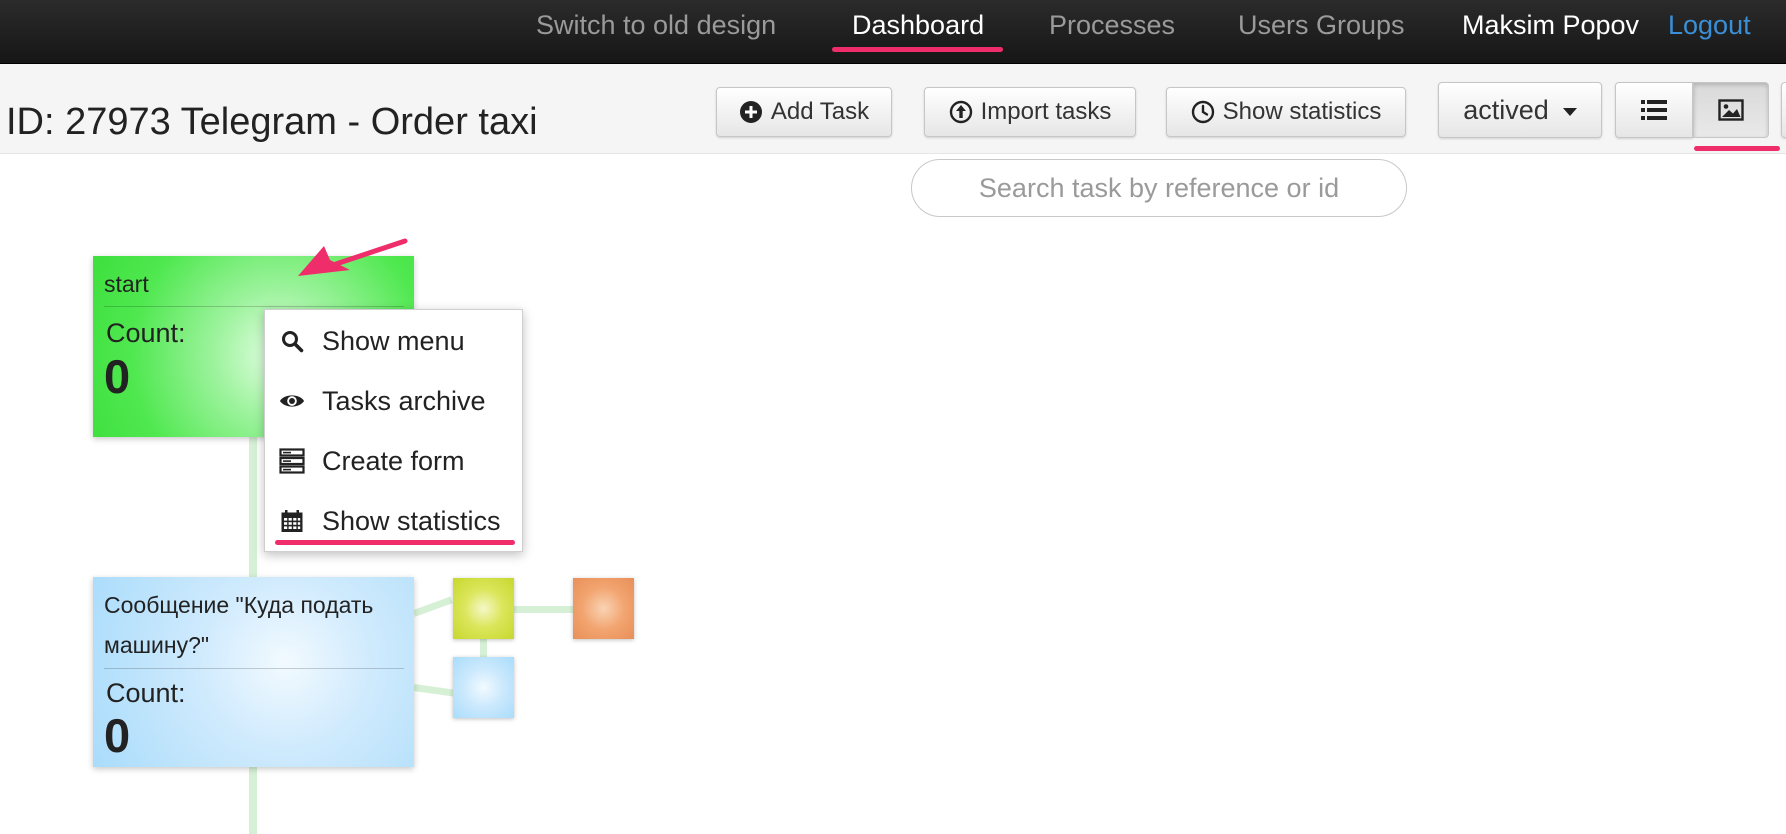 This screenshot has height=834, width=1786. I want to click on image-view-button, so click(1731, 110).